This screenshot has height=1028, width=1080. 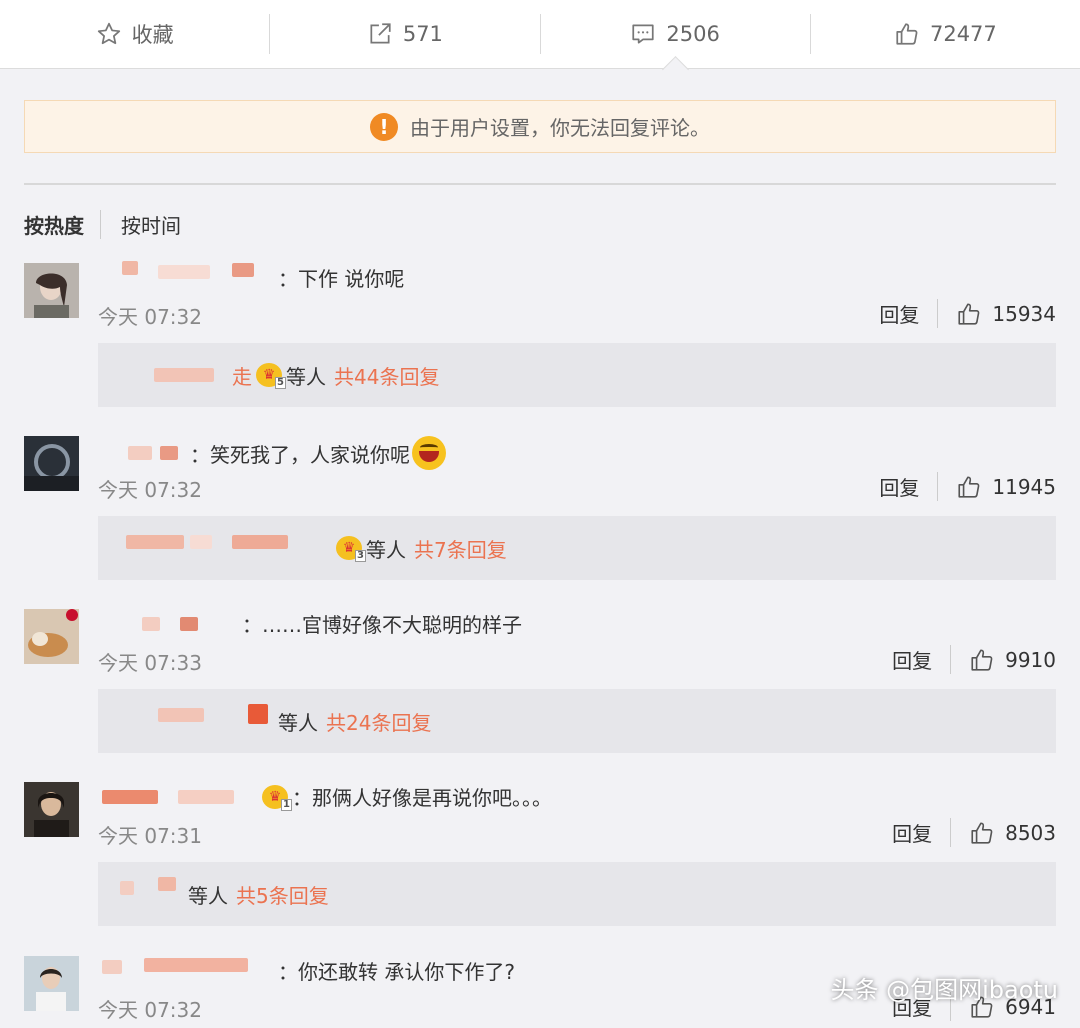 I want to click on divider, so click(x=540, y=184).